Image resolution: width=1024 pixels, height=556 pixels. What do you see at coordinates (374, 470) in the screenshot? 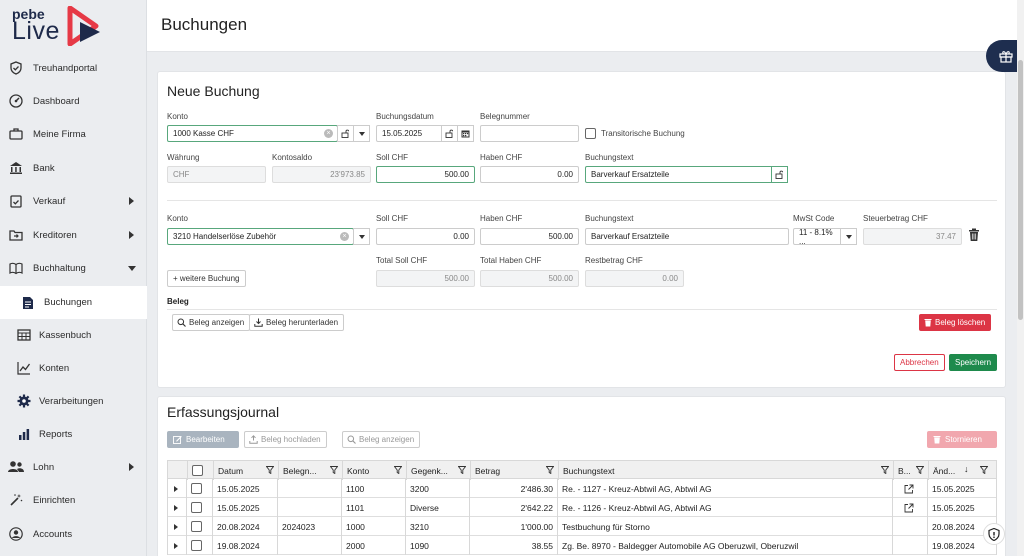
I see `col-konto: Konto` at bounding box center [374, 470].